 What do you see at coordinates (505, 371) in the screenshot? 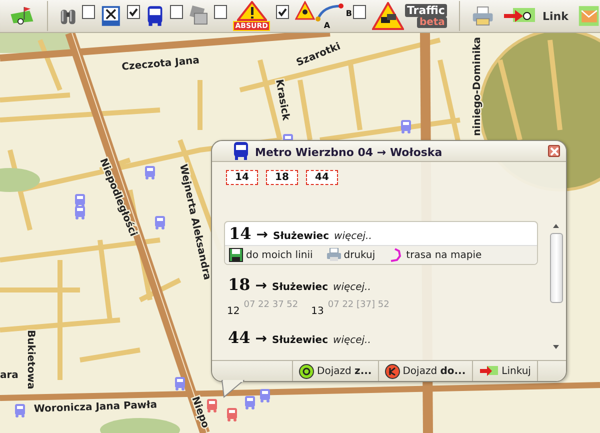
I see `footer-button: Linkuj` at bounding box center [505, 371].